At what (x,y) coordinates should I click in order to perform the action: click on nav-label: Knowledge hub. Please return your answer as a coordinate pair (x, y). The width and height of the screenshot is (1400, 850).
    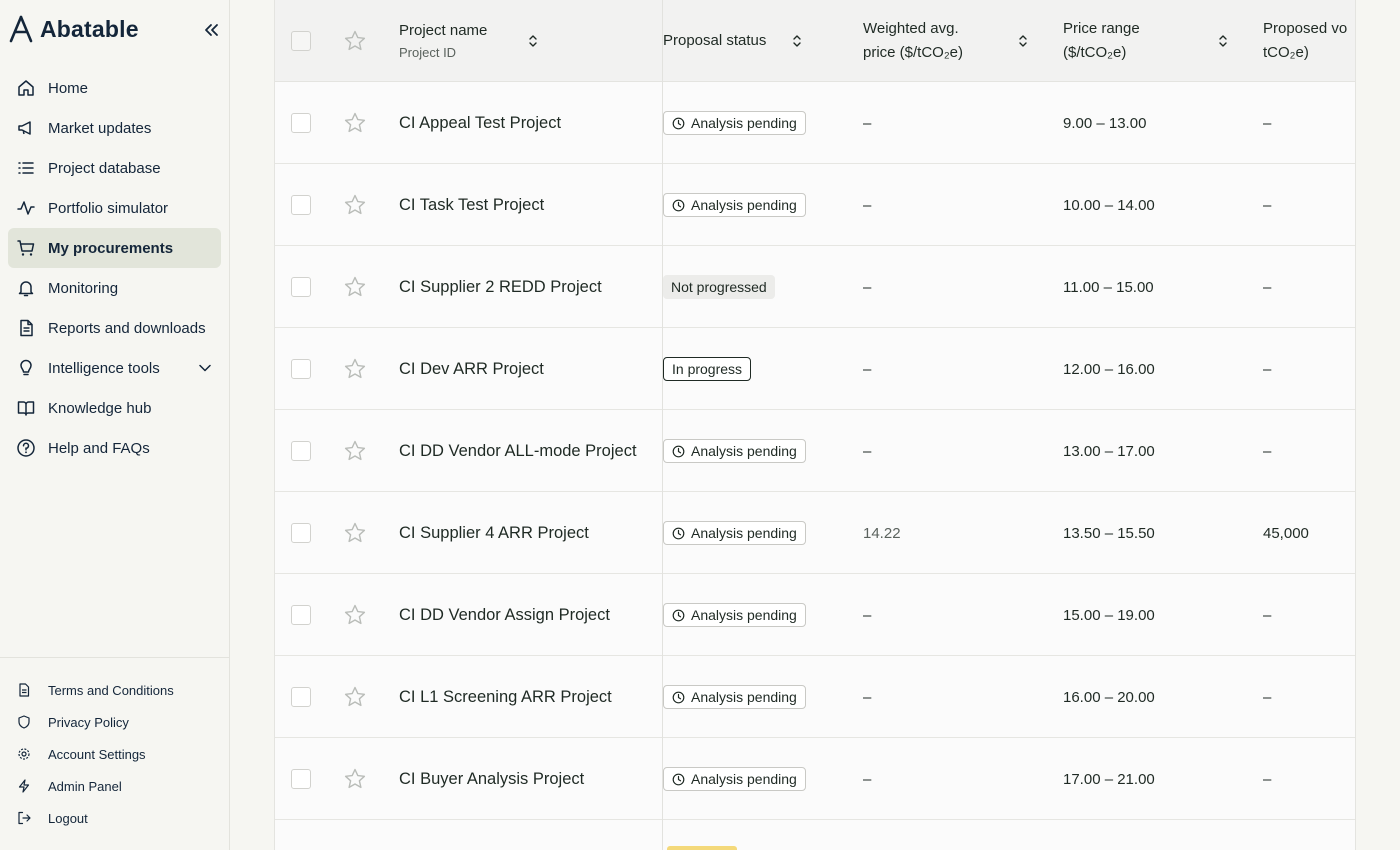
    Looking at the image, I should click on (100, 408).